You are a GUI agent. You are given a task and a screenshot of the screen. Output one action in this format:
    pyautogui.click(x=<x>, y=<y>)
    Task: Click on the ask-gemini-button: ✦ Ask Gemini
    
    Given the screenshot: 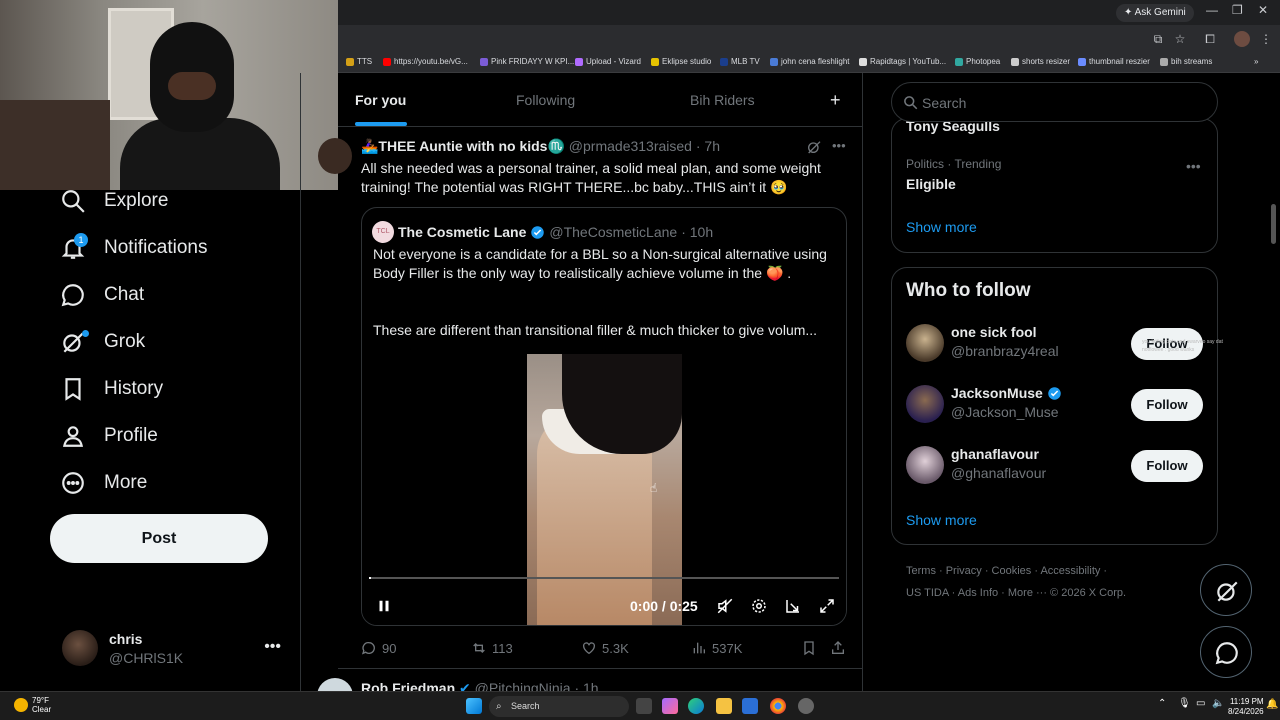 What is the action you would take?
    pyautogui.click(x=1155, y=13)
    